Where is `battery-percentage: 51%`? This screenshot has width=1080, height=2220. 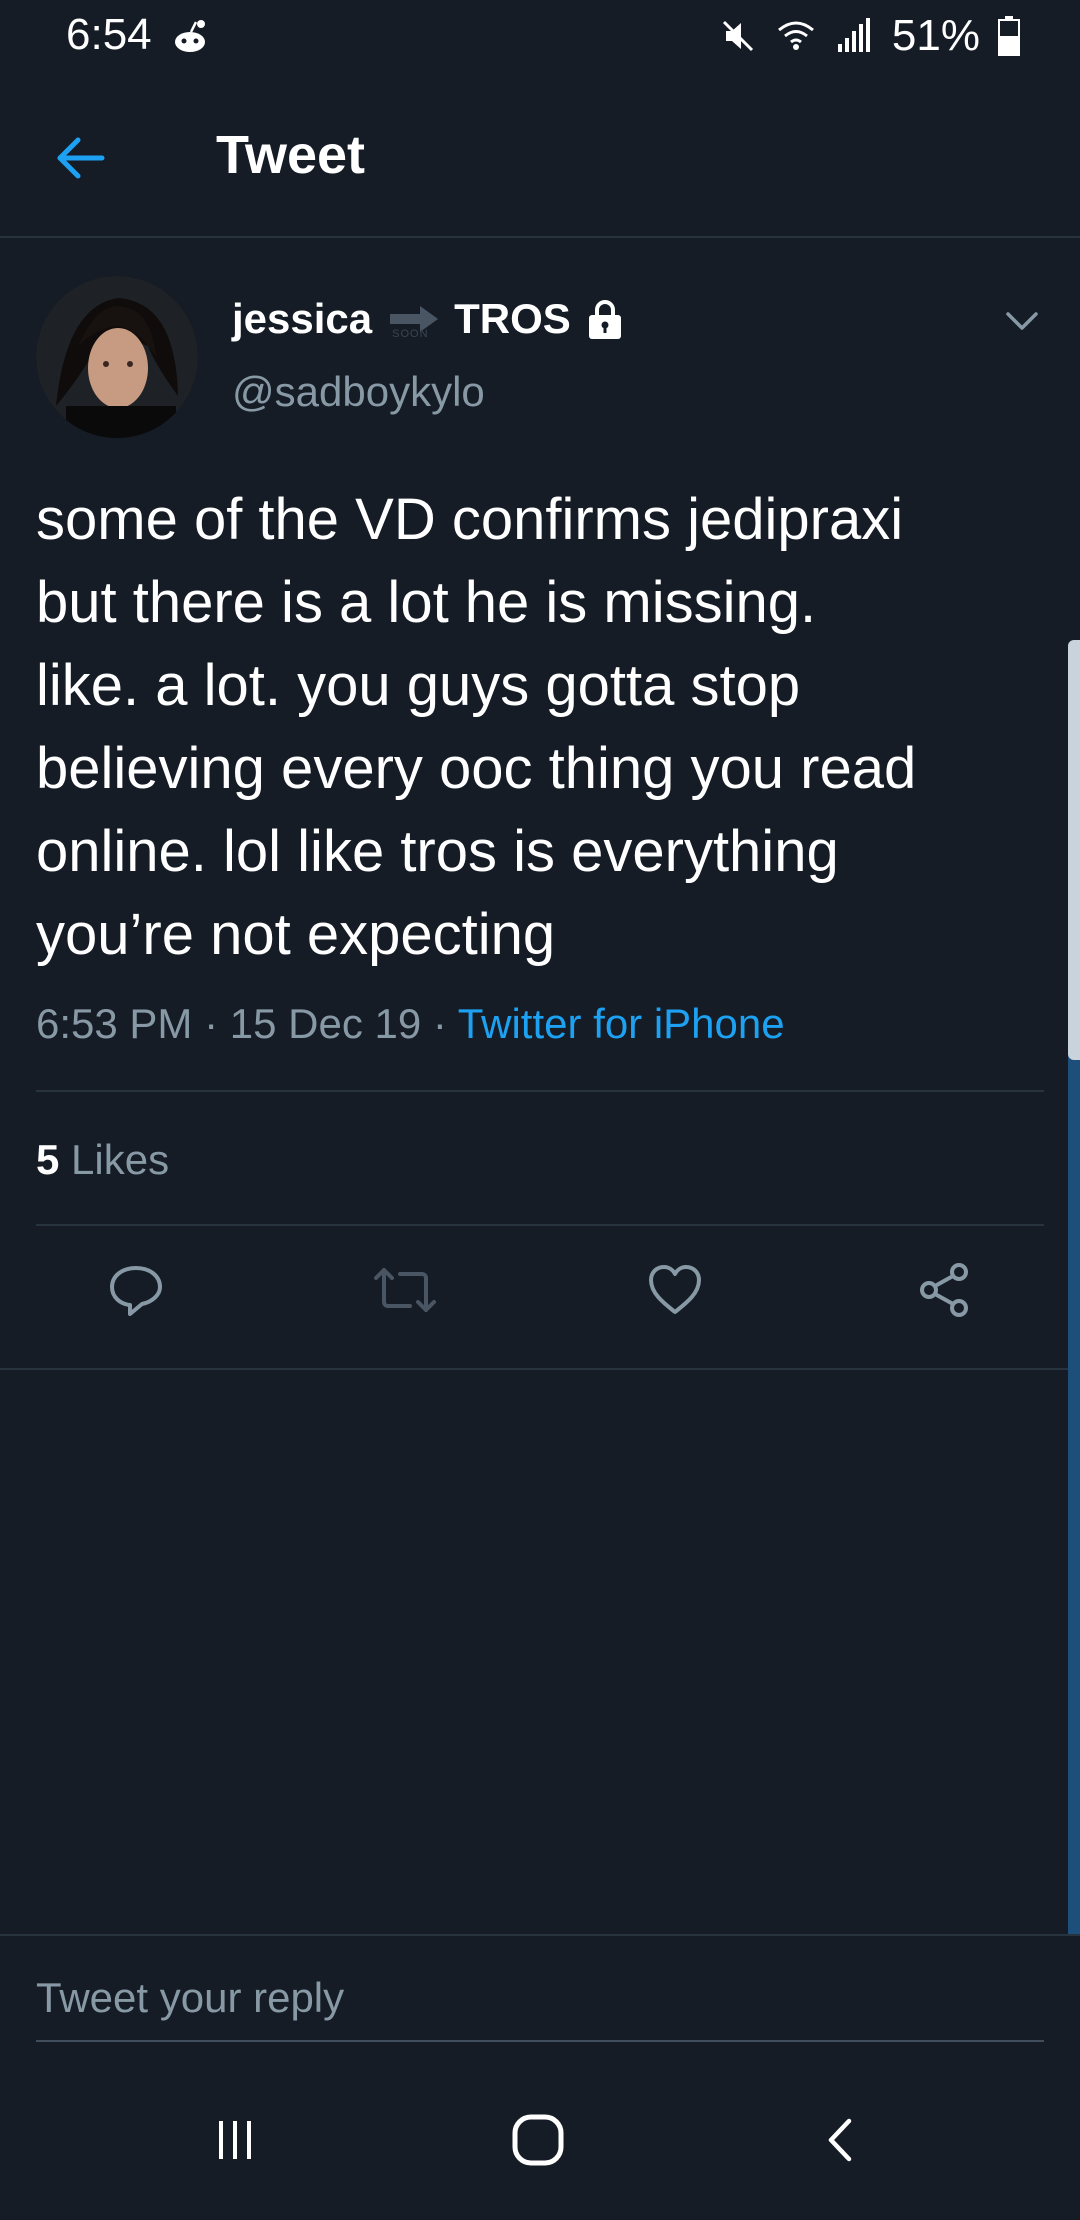 battery-percentage: 51% is located at coordinates (935, 35).